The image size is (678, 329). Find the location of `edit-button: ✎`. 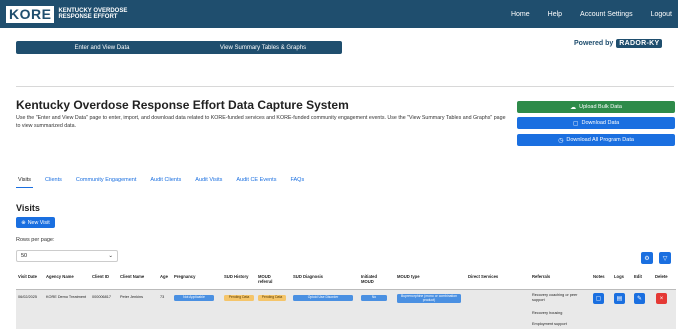

edit-button: ✎ is located at coordinates (639, 298).